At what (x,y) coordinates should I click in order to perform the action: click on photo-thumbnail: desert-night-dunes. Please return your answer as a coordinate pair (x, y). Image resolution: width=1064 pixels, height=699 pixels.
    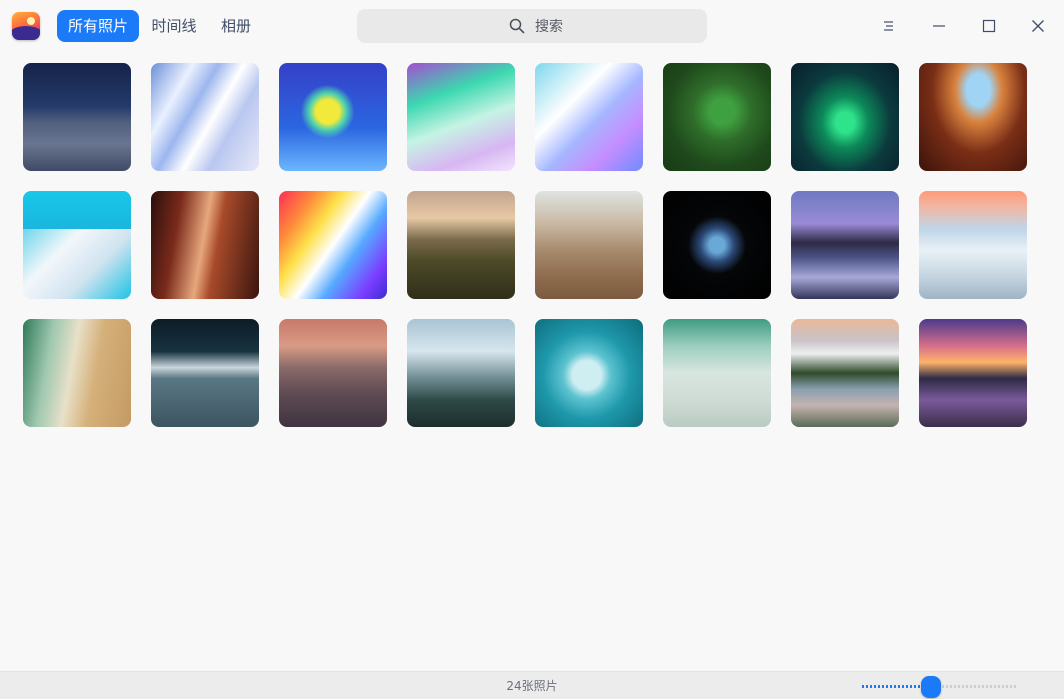
    Looking at the image, I should click on (77, 117).